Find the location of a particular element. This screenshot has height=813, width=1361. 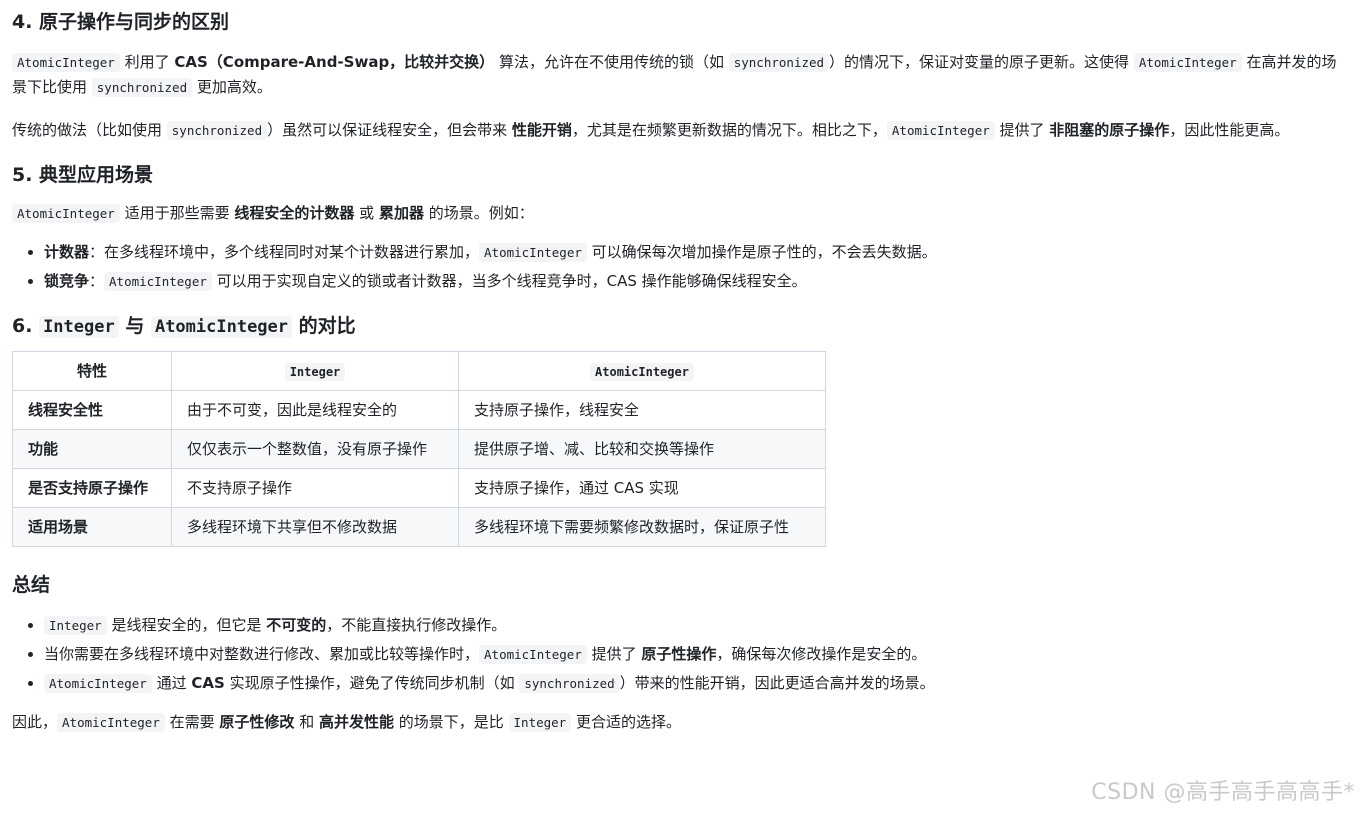

section-6-heading: 6. Integer 与 AtomicInteger 的对比 is located at coordinates (184, 326).